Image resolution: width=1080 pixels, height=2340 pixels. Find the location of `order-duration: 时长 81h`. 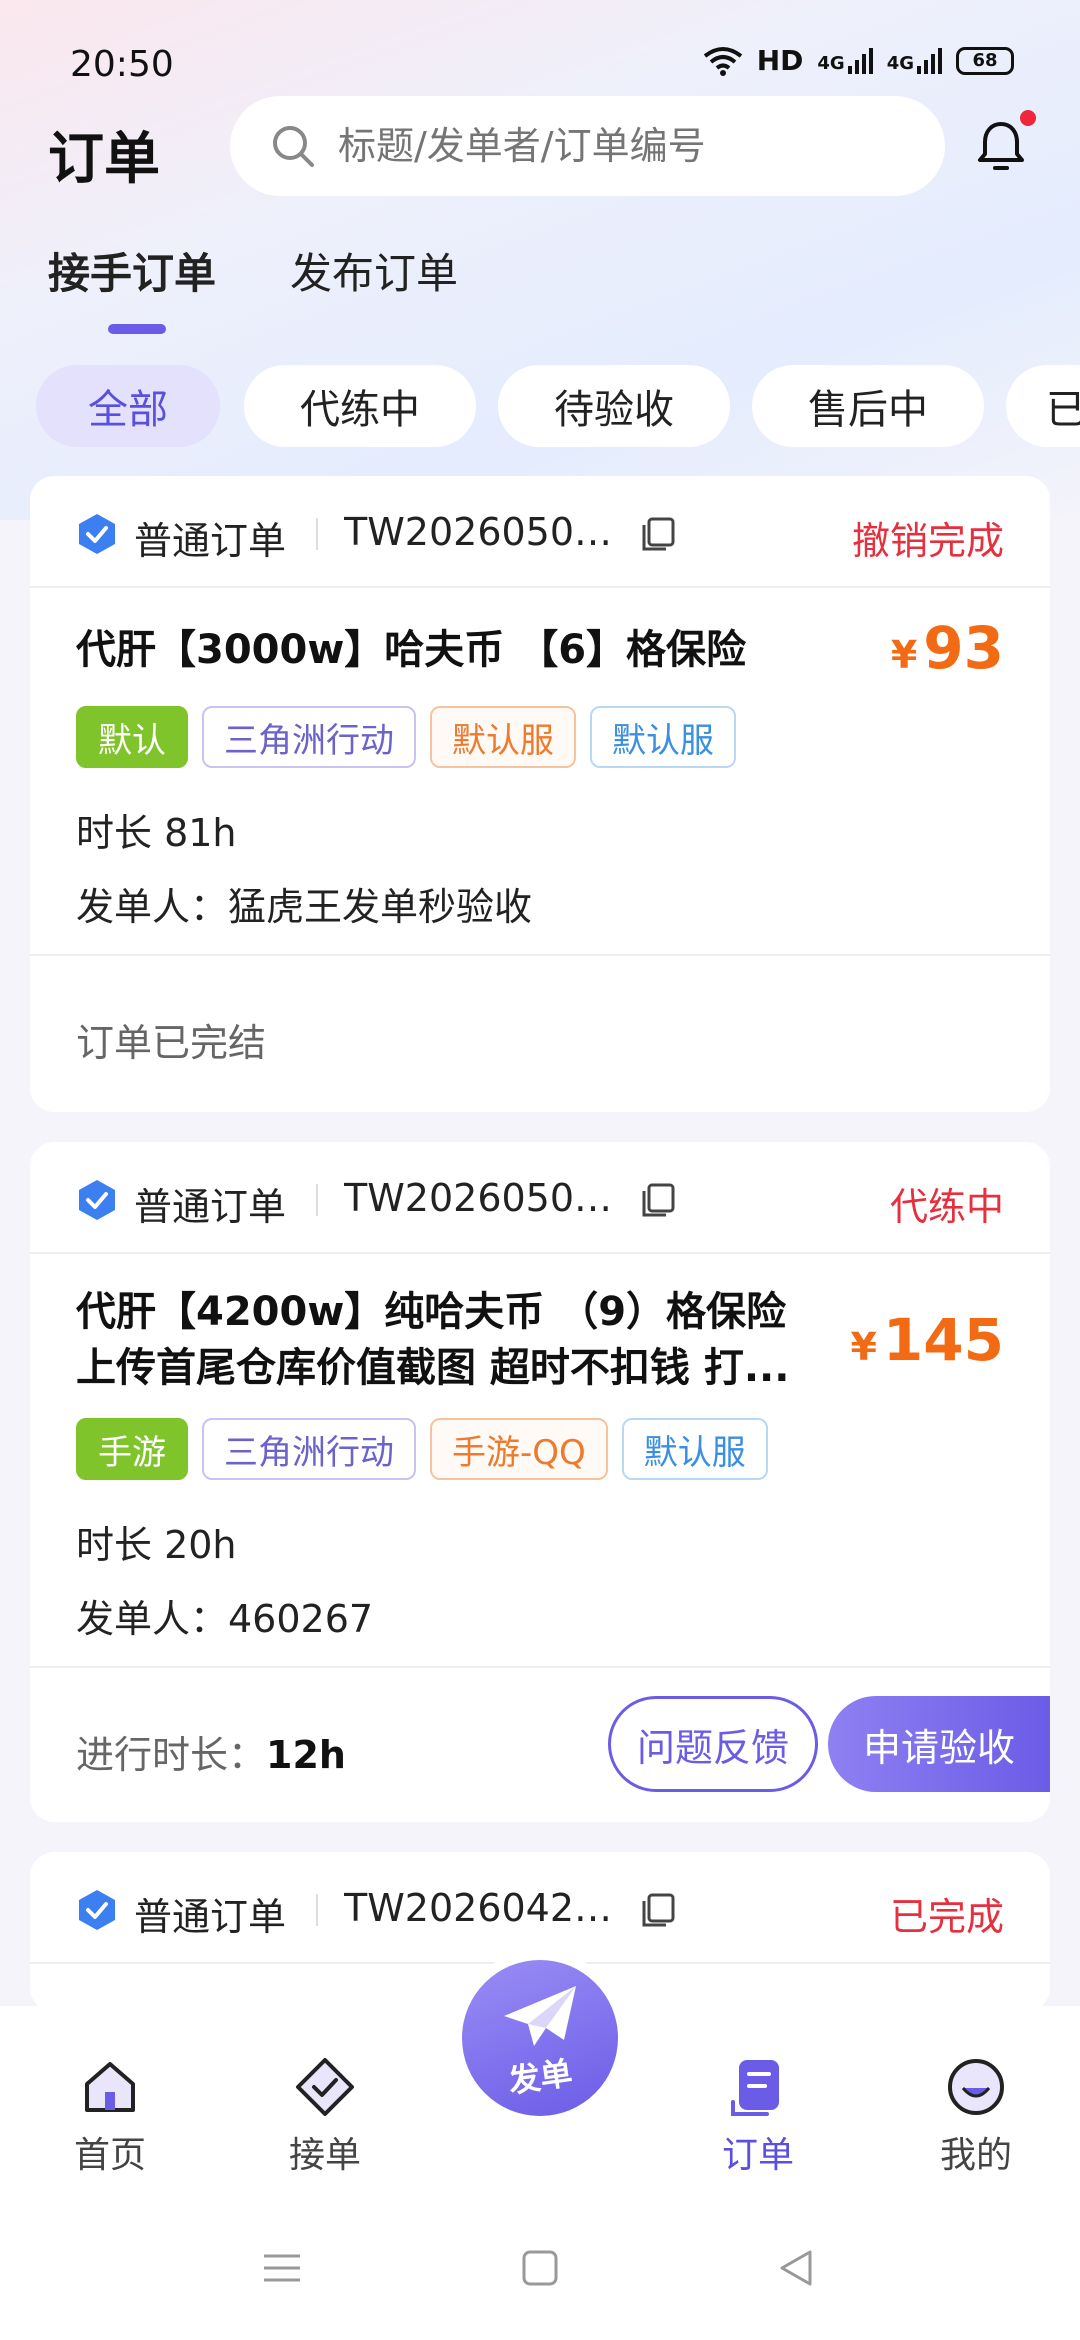

order-duration: 时长 81h is located at coordinates (156, 833).